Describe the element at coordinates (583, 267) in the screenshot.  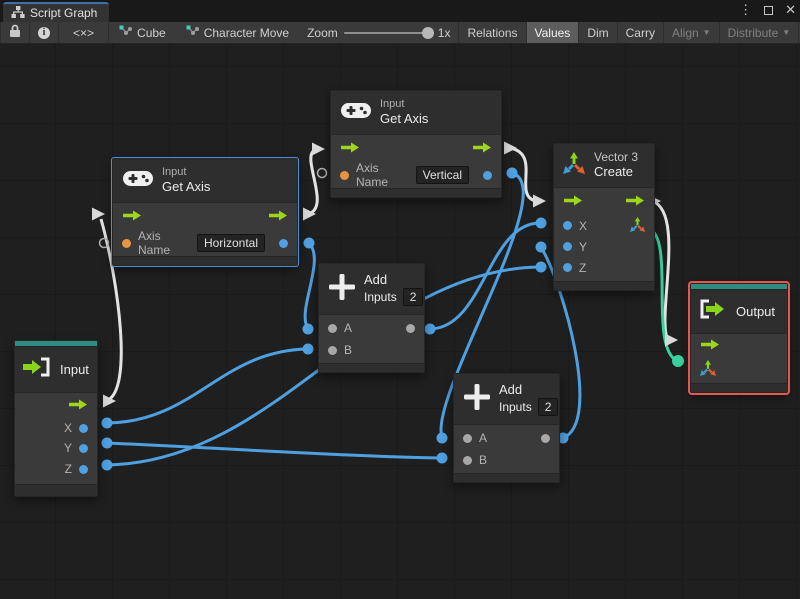
I see `port-label-z: Z` at that location.